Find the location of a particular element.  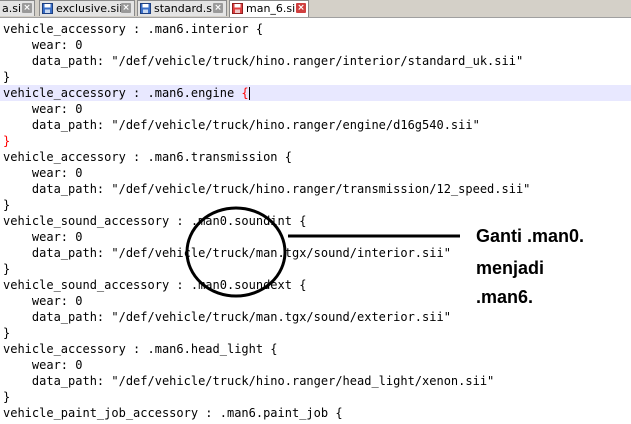

annotation-line-1: Ganti .man0. is located at coordinates (530, 236).